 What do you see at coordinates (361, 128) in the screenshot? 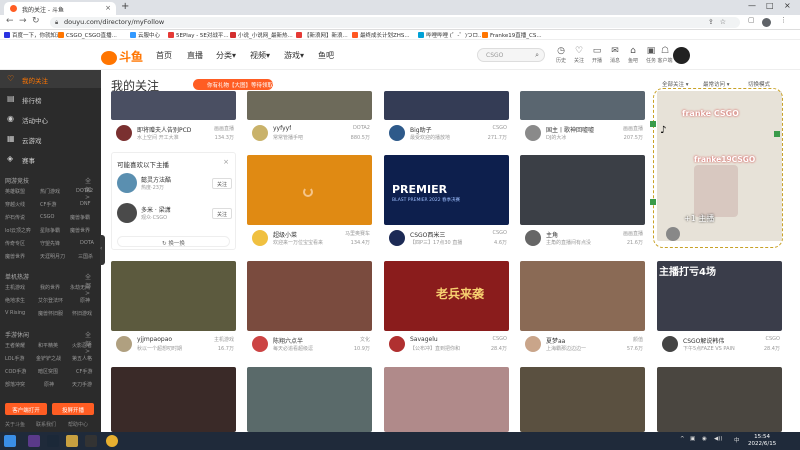
I see `stream-category: DOTA2` at bounding box center [361, 128].